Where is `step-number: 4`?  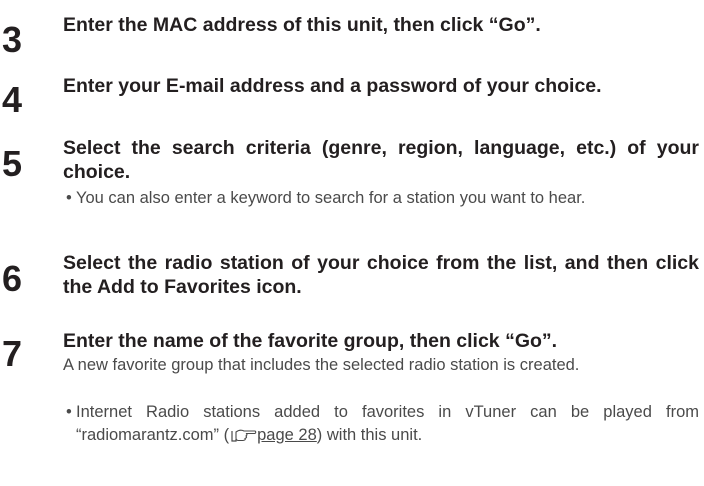 step-number: 4 is located at coordinates (12, 99).